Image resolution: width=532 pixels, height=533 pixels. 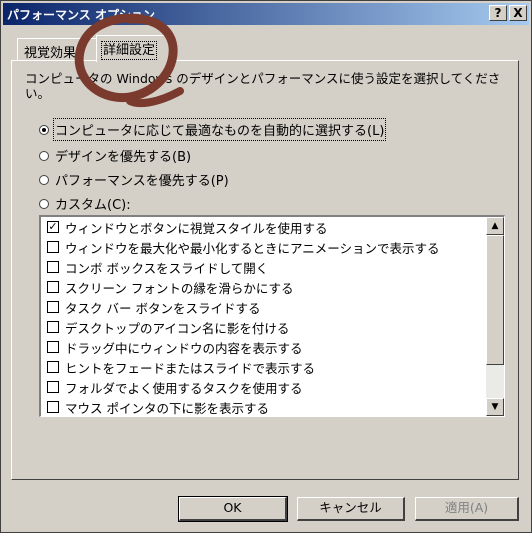 I want to click on apply-button: 適用(A), so click(x=467, y=509).